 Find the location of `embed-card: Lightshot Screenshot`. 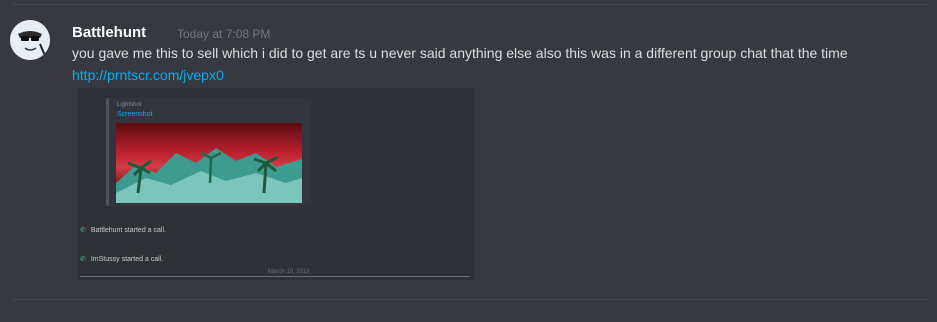

embed-card: Lightshot Screenshot is located at coordinates (208, 152).